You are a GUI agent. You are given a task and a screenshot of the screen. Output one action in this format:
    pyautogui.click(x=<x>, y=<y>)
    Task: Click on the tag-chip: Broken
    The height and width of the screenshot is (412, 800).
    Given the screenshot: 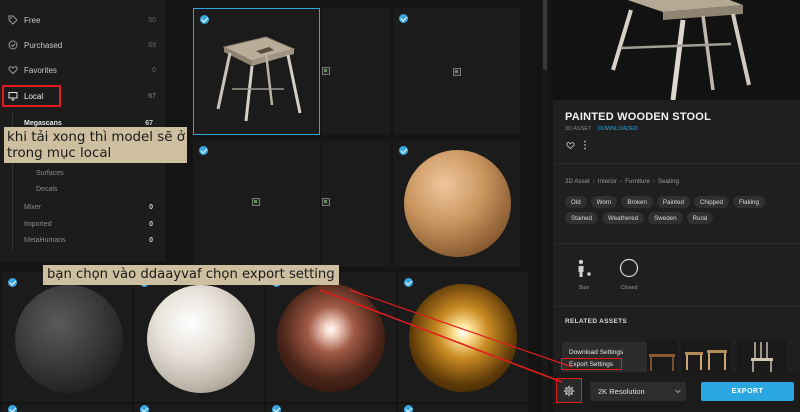 What is the action you would take?
    pyautogui.click(x=637, y=202)
    